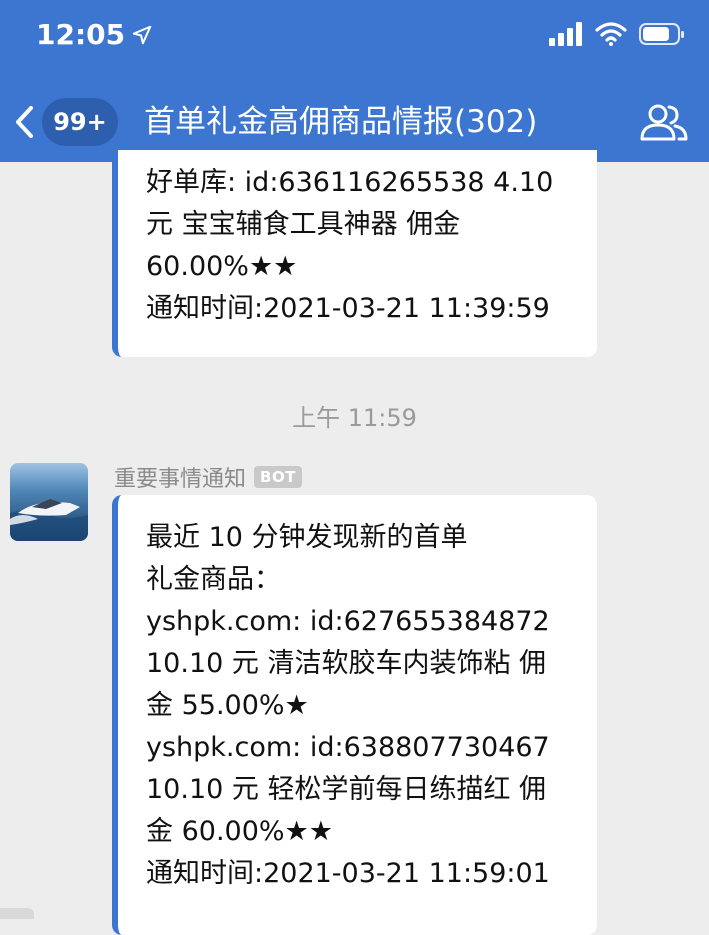  I want to click on message-line: 金 55.00%★, so click(227, 705).